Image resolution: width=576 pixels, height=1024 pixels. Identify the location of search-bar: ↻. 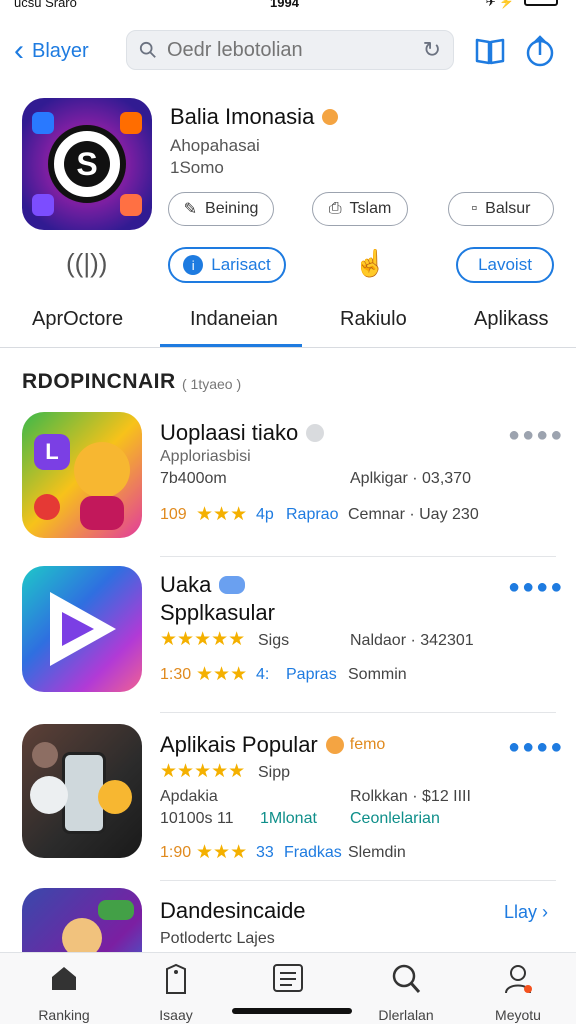
(290, 50).